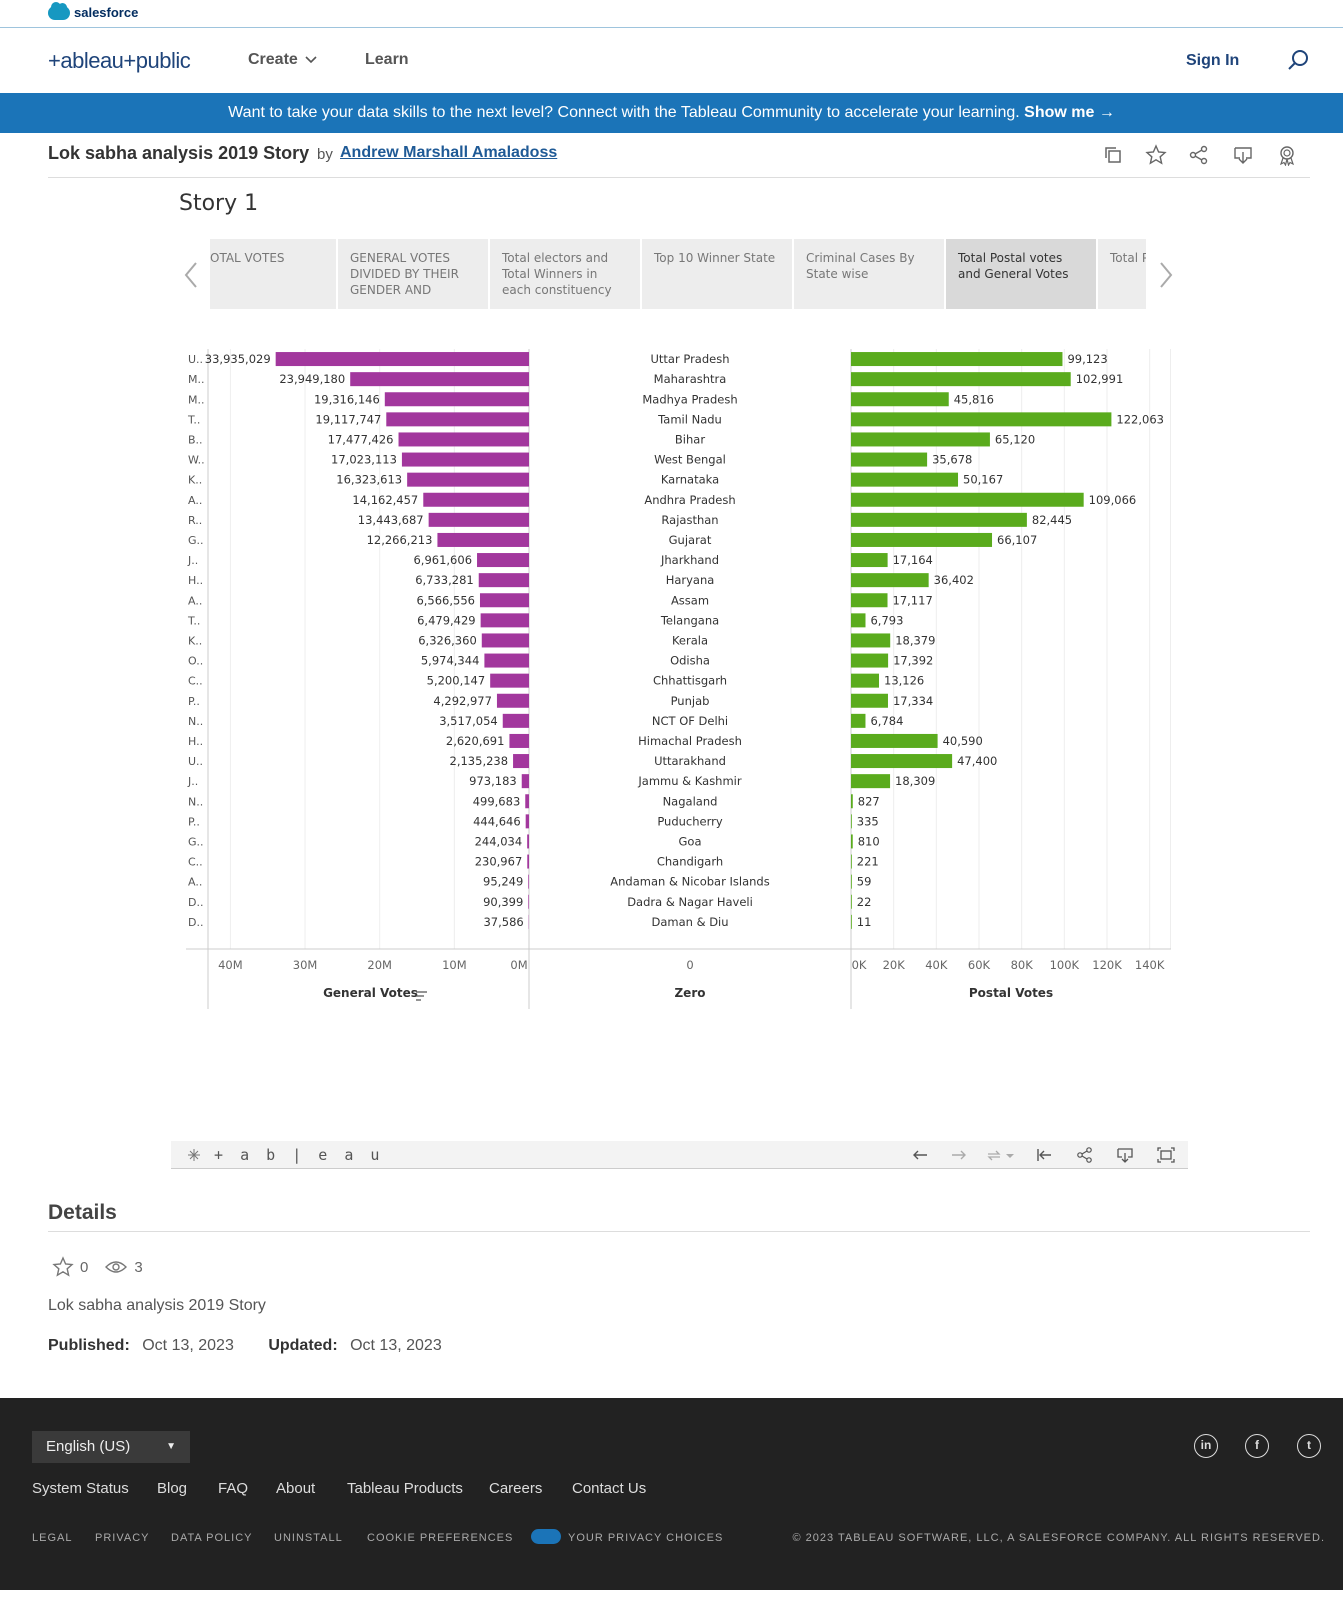 The width and height of the screenshot is (1343, 1614). Describe the element at coordinates (983, 480) in the screenshot. I see `postal-votes-label: 50,167` at that location.